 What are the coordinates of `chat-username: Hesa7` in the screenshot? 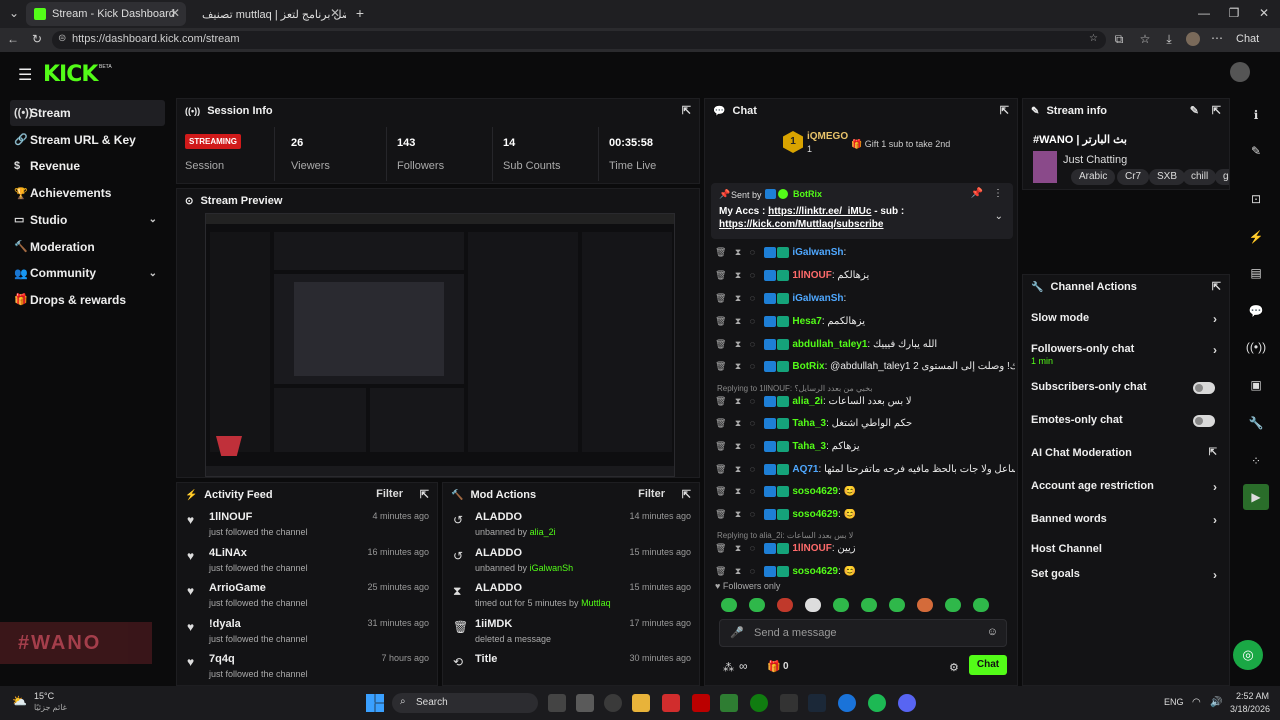 It's located at (806, 321).